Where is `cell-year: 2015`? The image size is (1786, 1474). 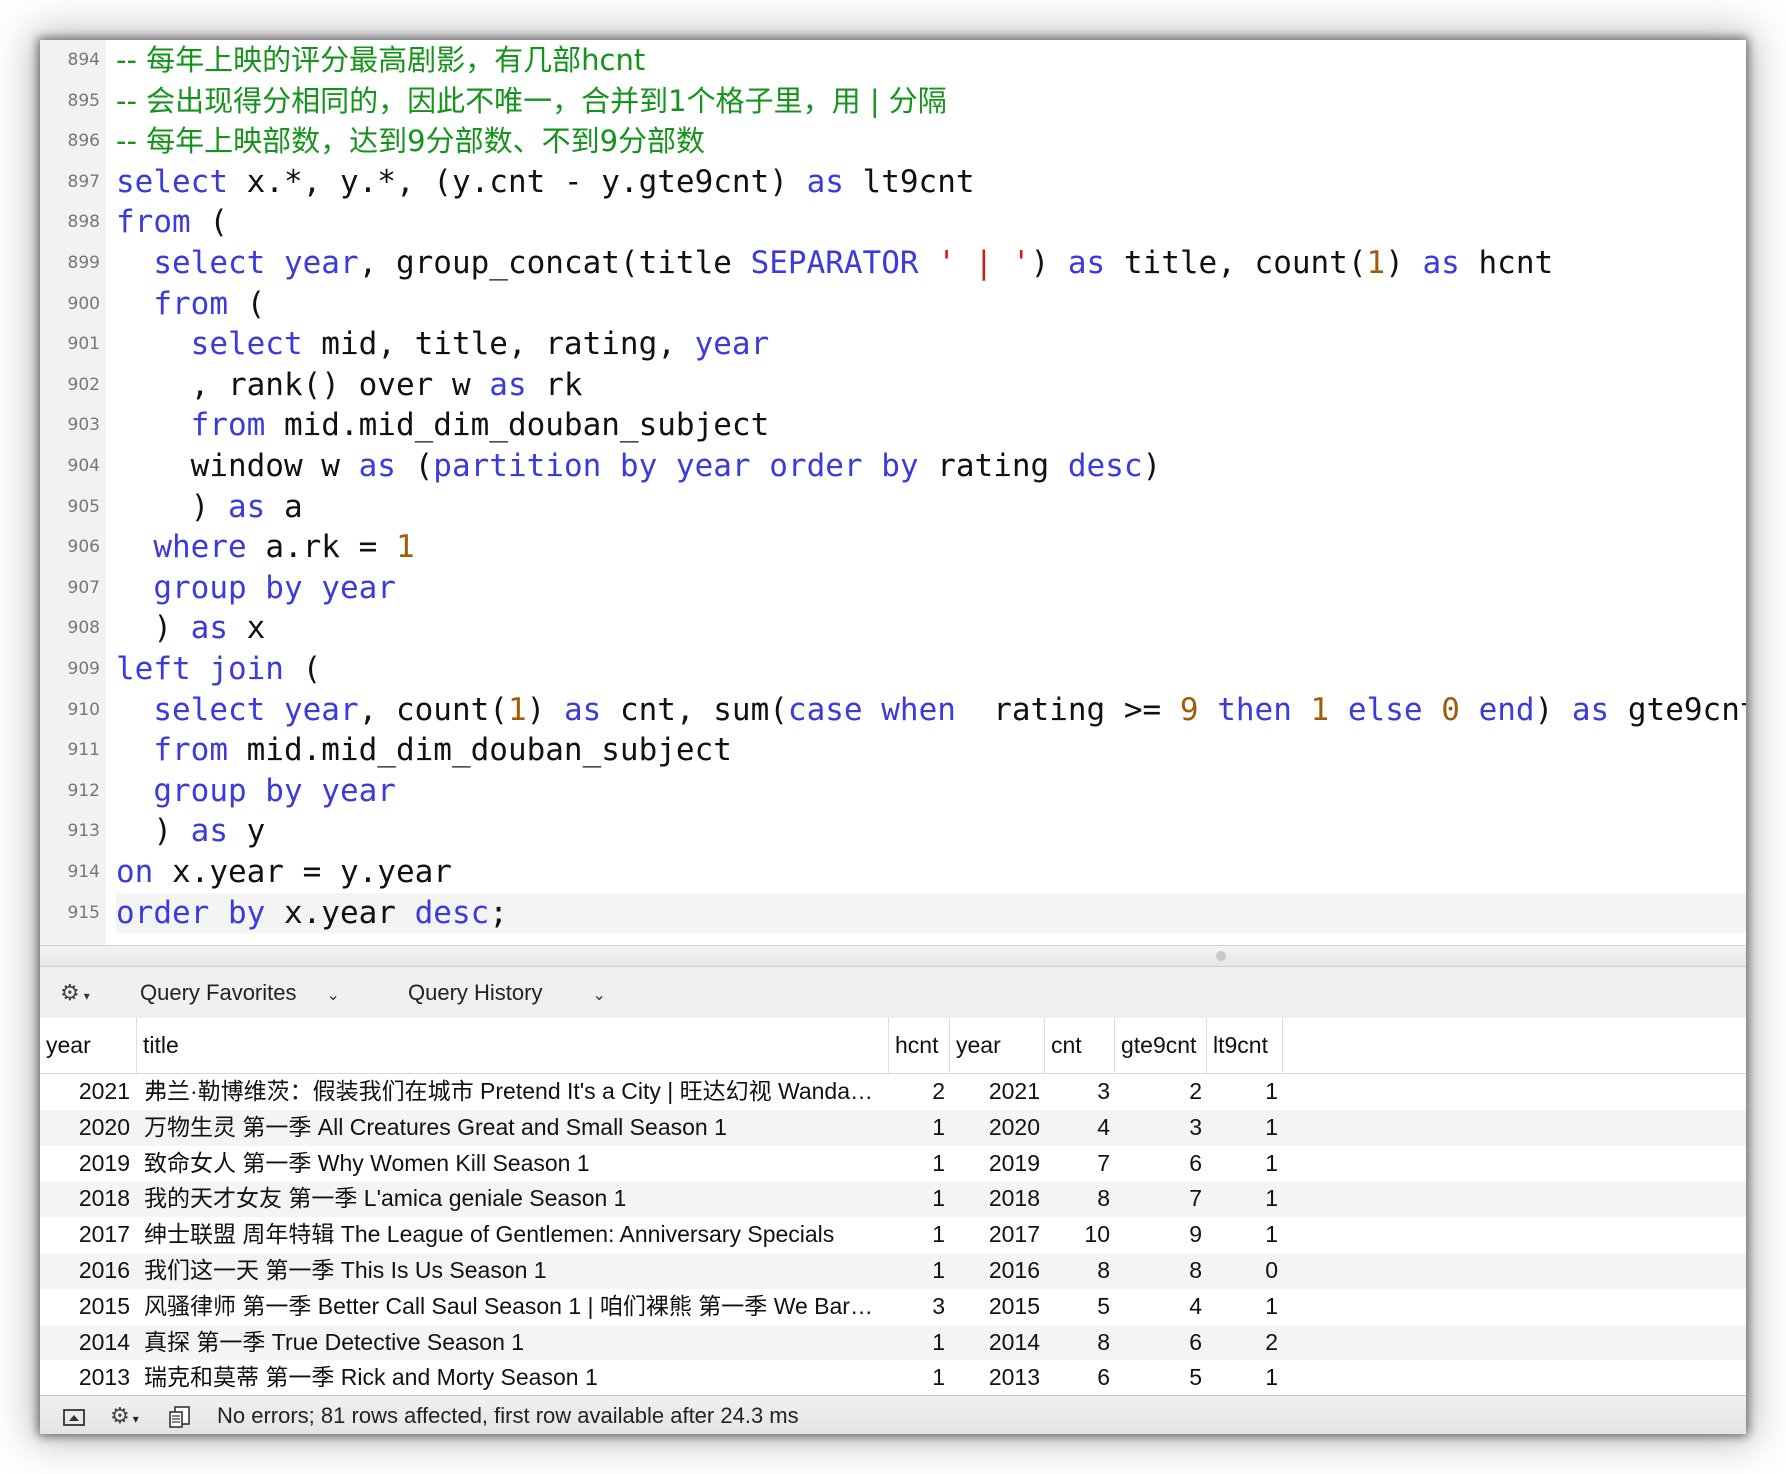 cell-year: 2015 is located at coordinates (85, 1307).